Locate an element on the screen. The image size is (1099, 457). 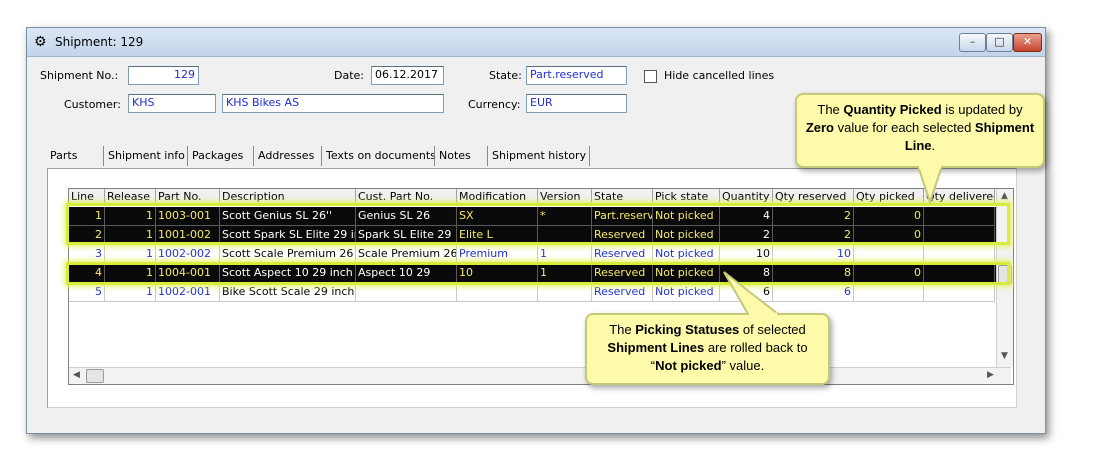
shipment-no-label: Shipment No.: is located at coordinates (79, 75).